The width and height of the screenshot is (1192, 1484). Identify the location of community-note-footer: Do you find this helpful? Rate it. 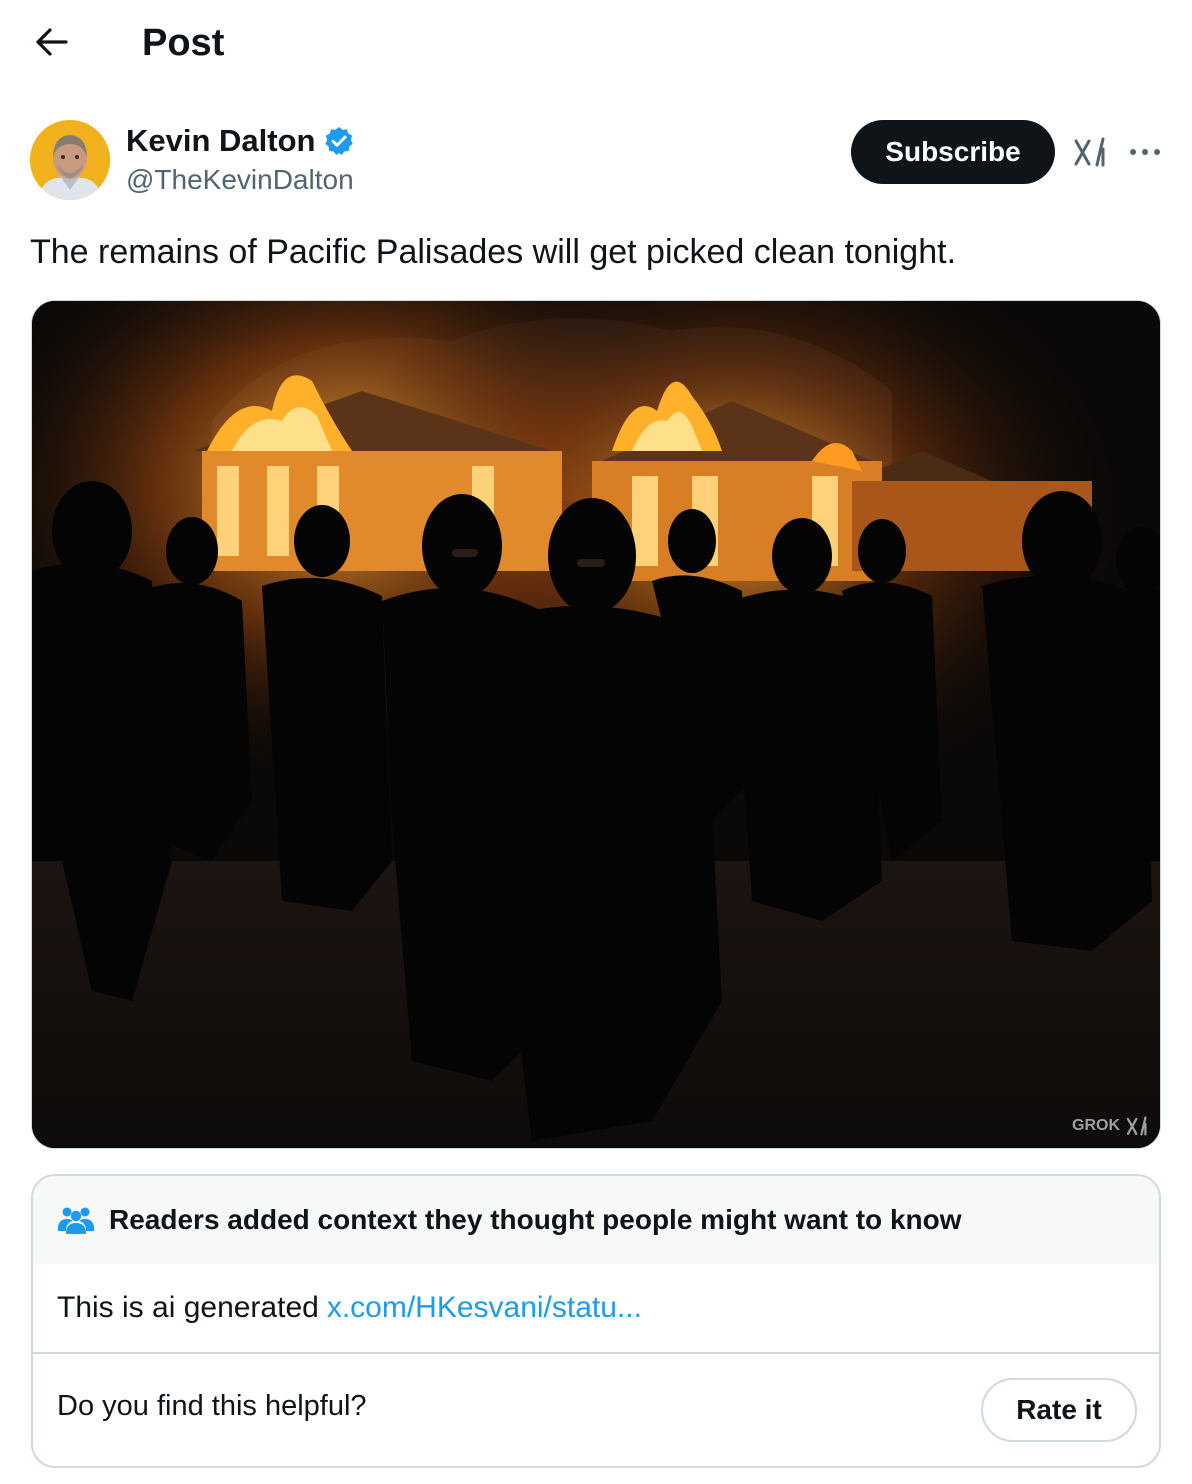
(596, 1410).